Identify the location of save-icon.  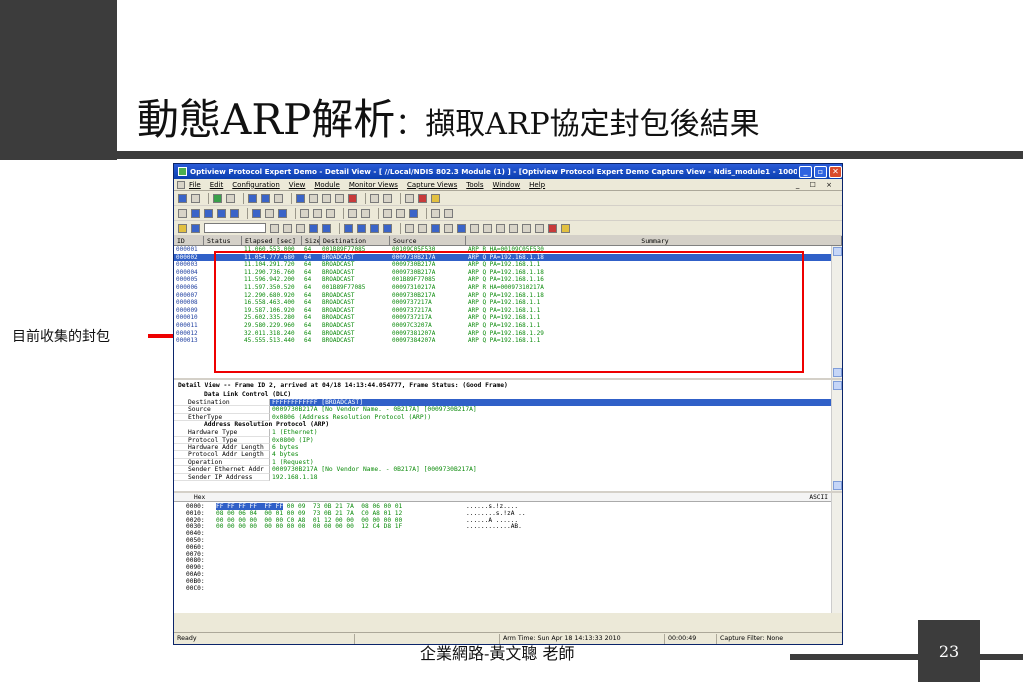
(182, 198).